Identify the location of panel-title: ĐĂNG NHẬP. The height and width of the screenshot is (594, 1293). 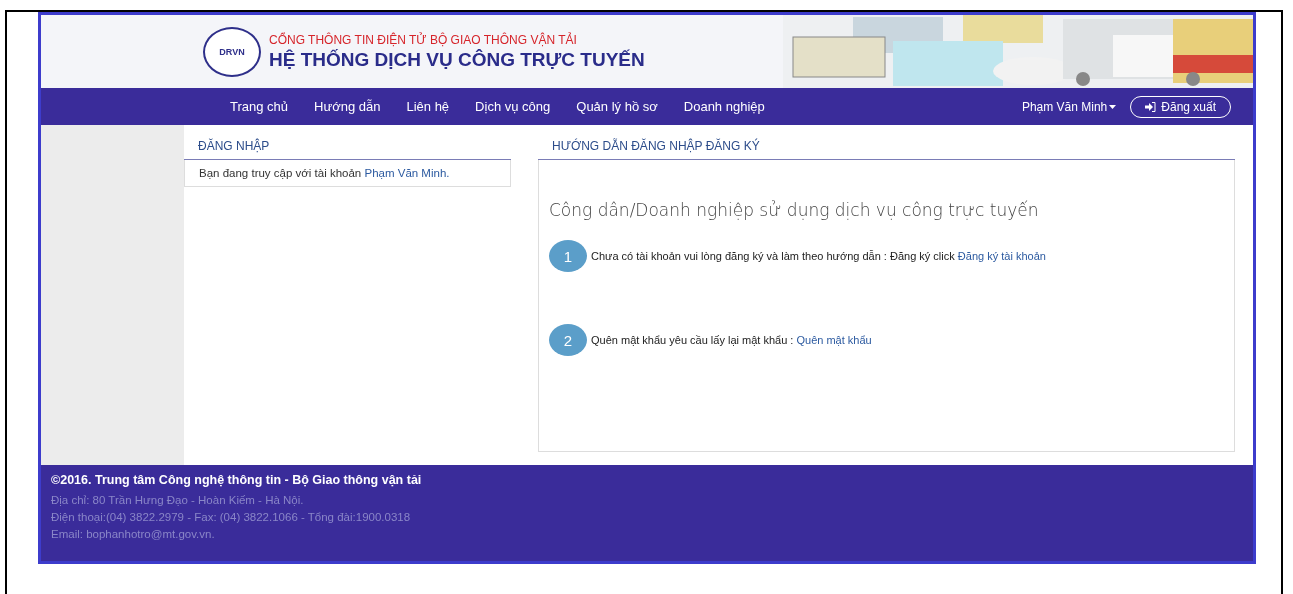
(347, 142).